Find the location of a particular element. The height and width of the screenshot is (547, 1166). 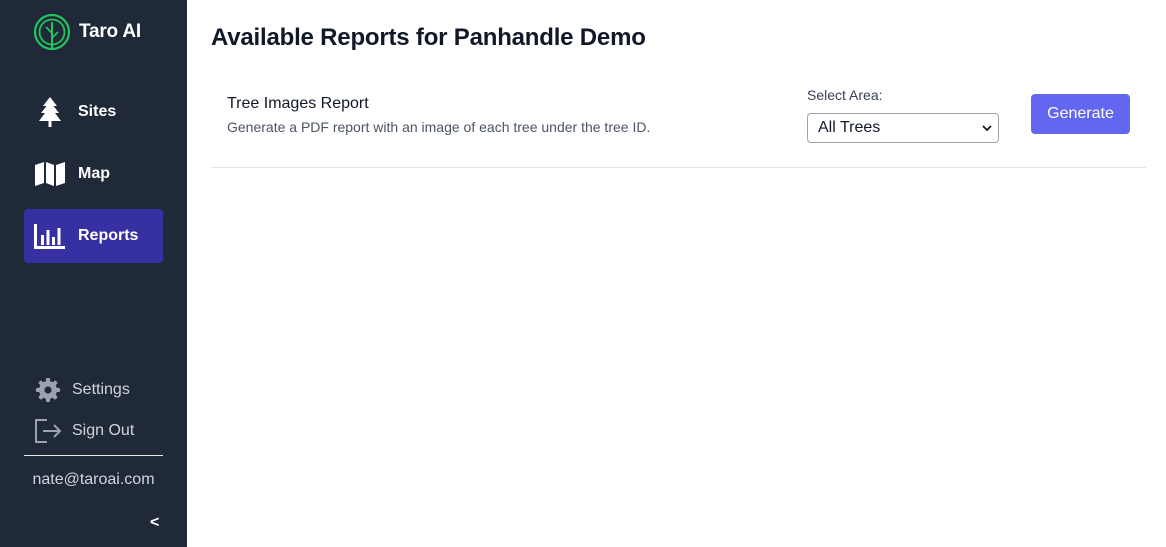

user-email: nate@taroai.com is located at coordinates (93, 479).